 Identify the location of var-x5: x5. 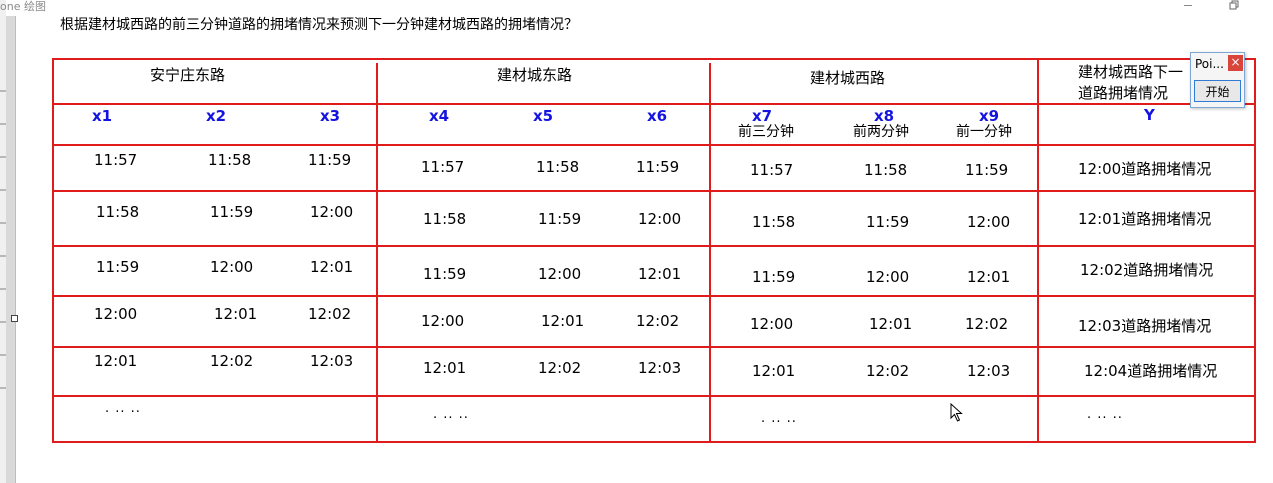
(543, 116).